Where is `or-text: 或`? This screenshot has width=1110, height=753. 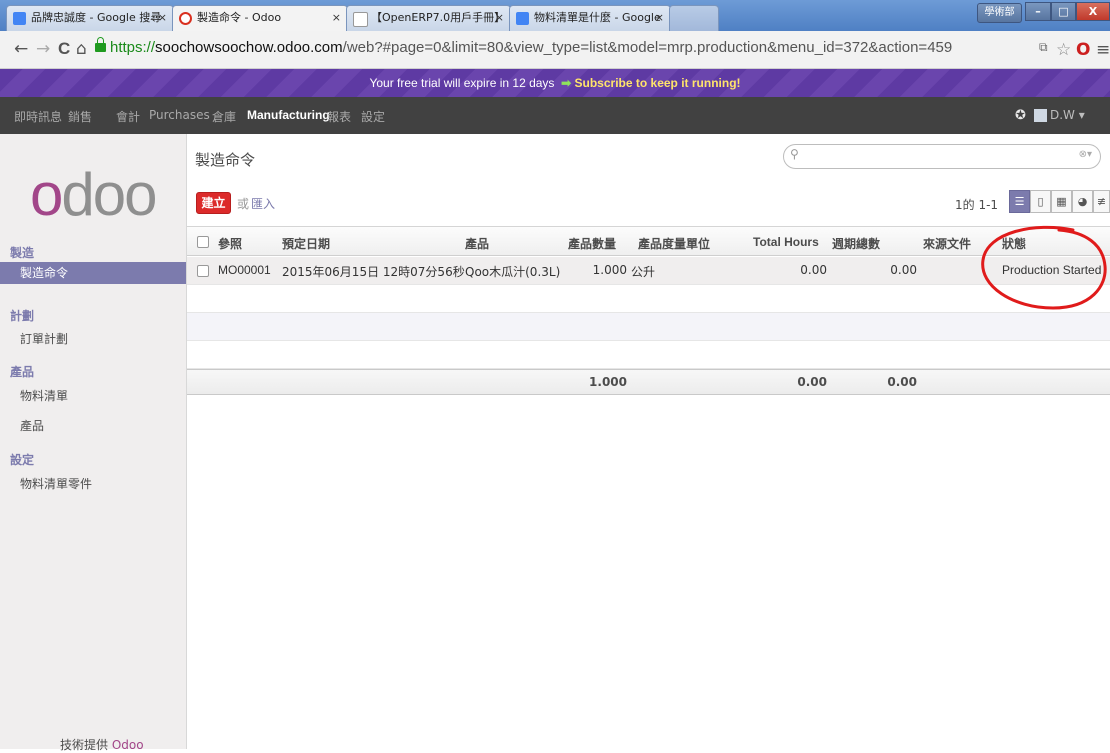 or-text: 或 is located at coordinates (243, 204).